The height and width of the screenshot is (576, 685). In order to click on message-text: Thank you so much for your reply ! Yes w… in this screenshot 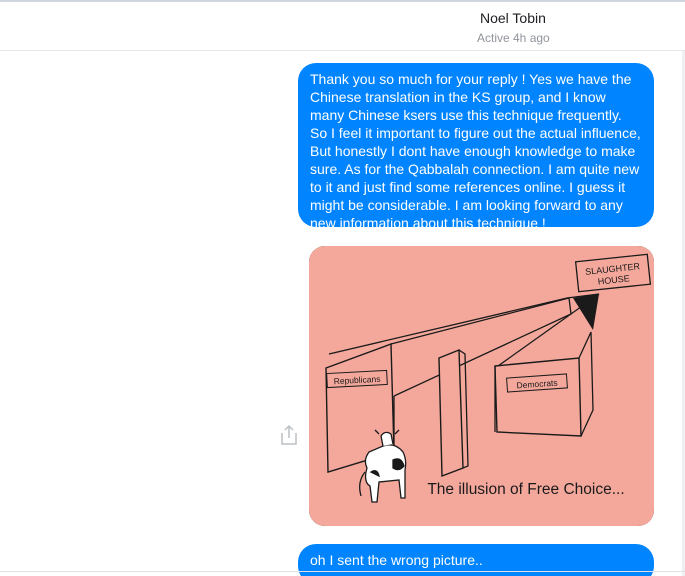, I will do `click(475, 151)`.